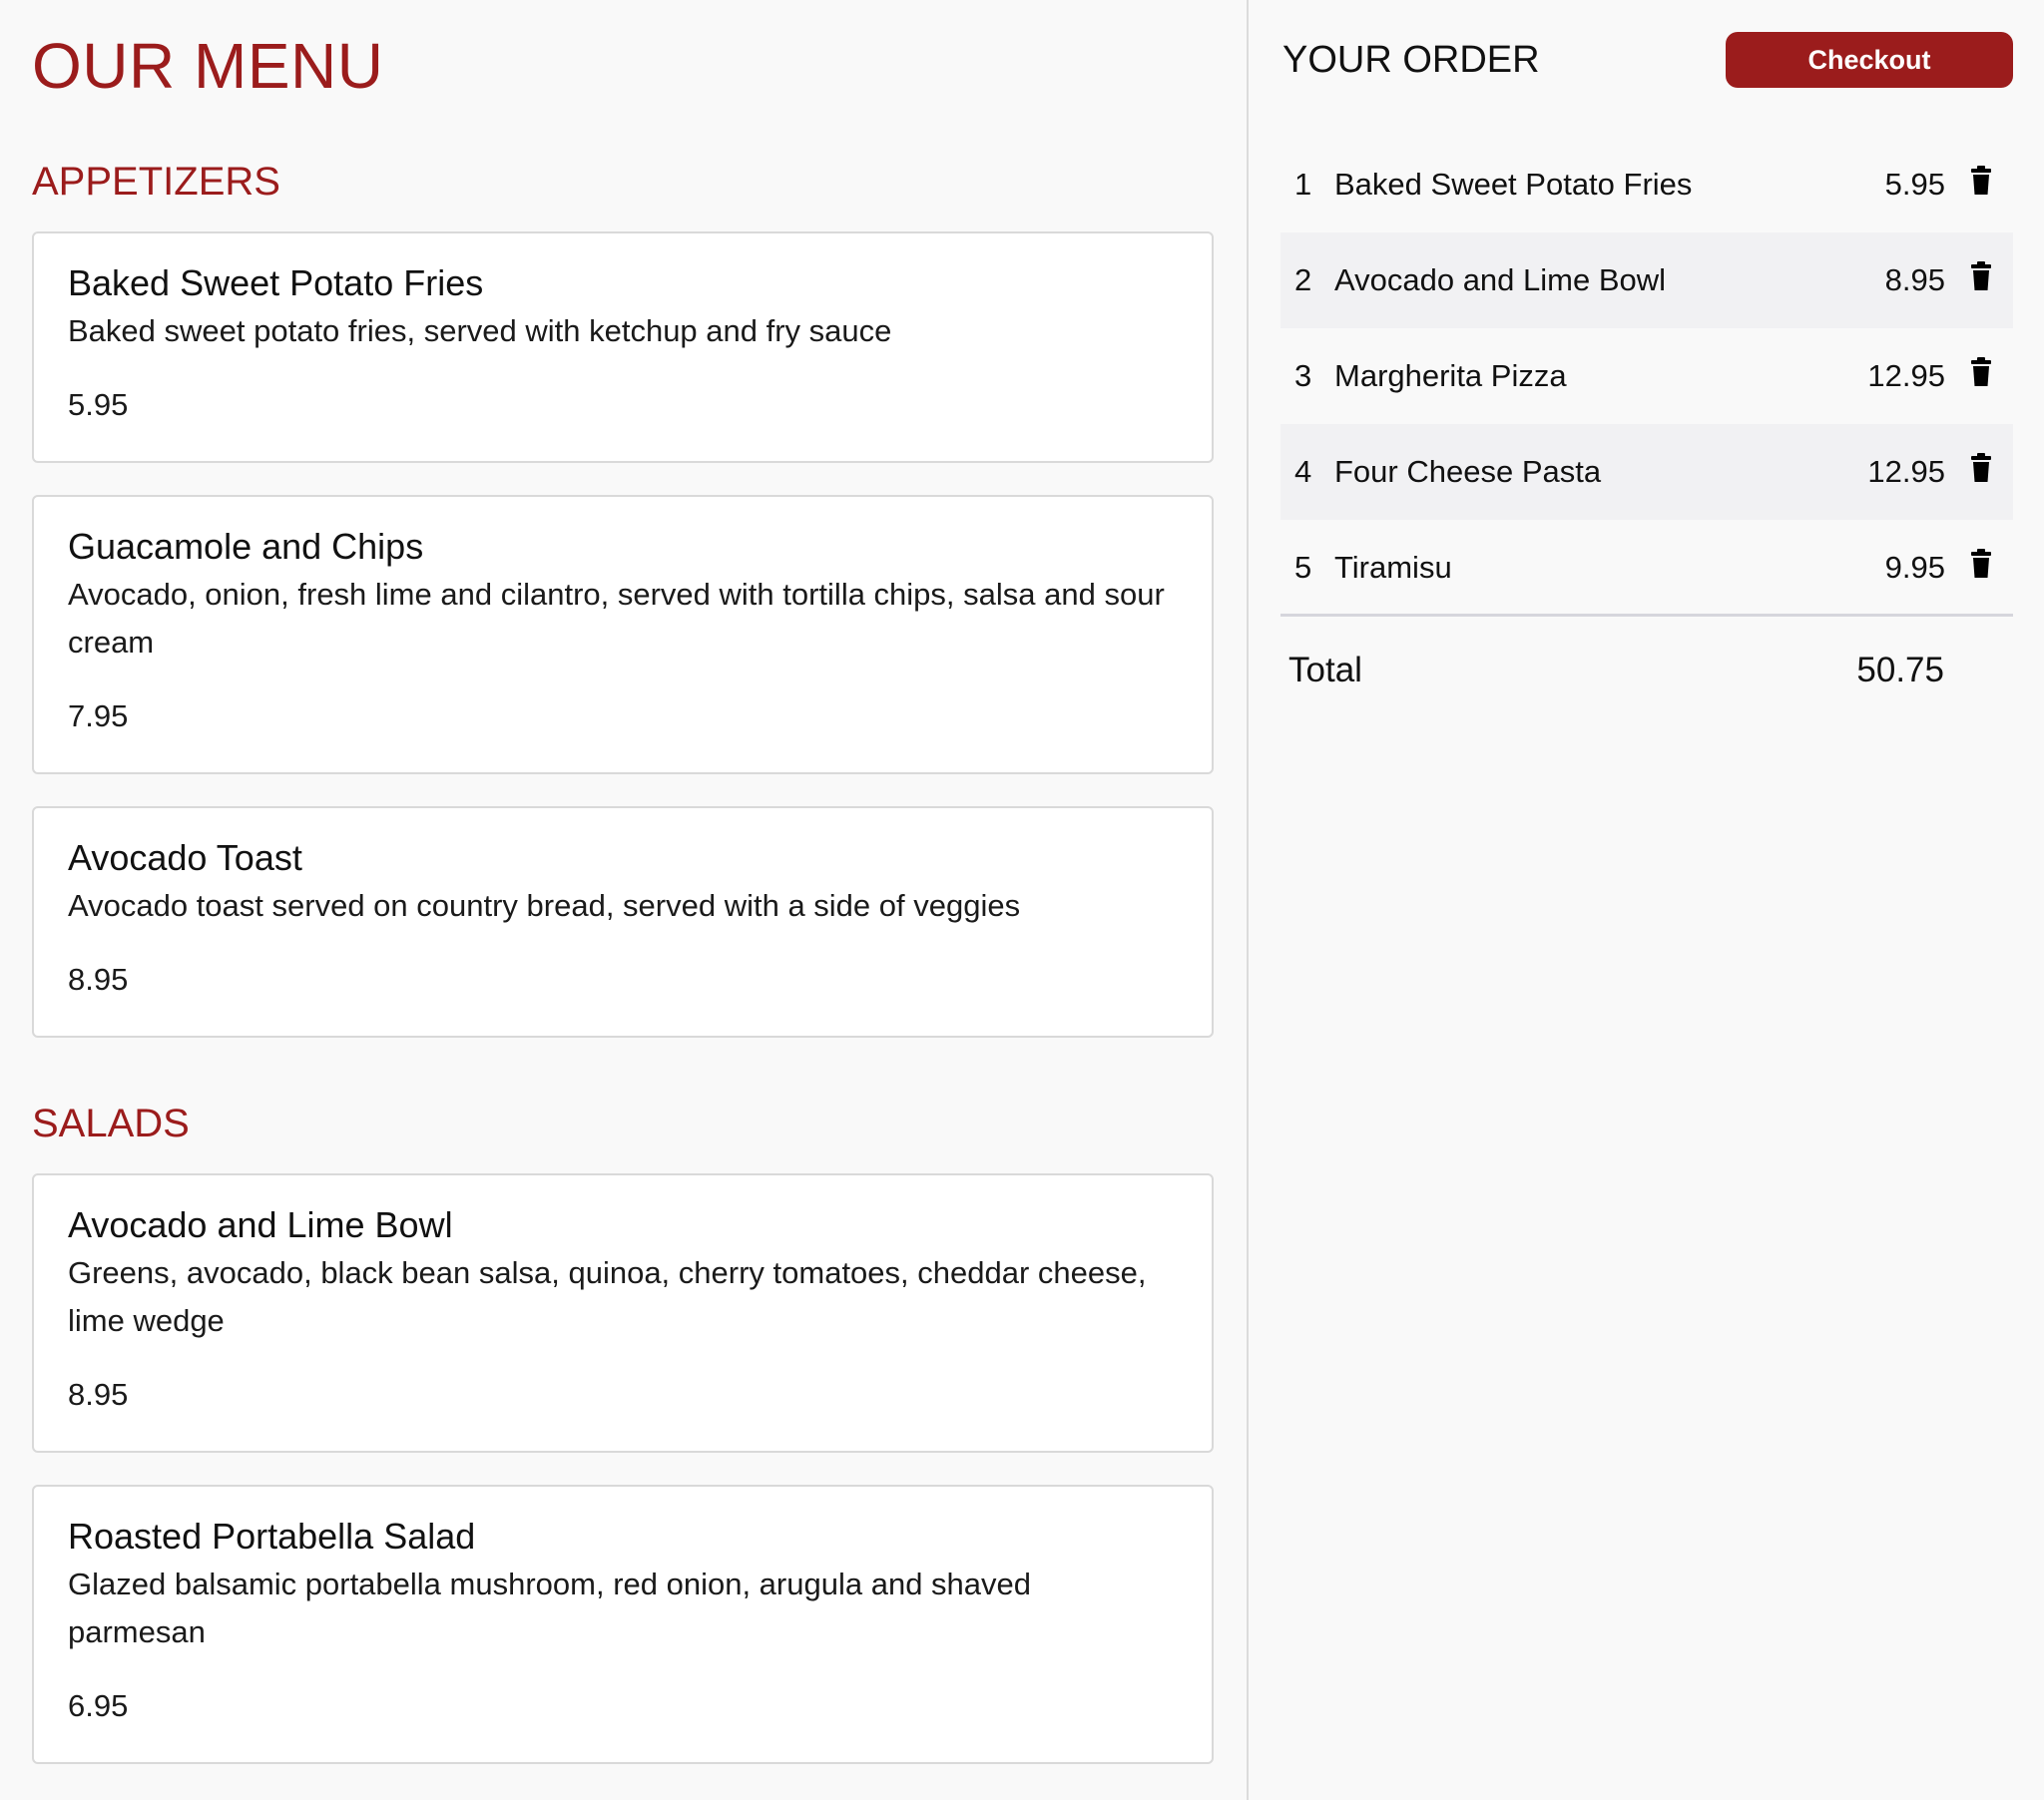 The image size is (2044, 1800). Describe the element at coordinates (1513, 184) in the screenshot. I see `order-item-name: Baked Sweet Potato Fries` at that location.